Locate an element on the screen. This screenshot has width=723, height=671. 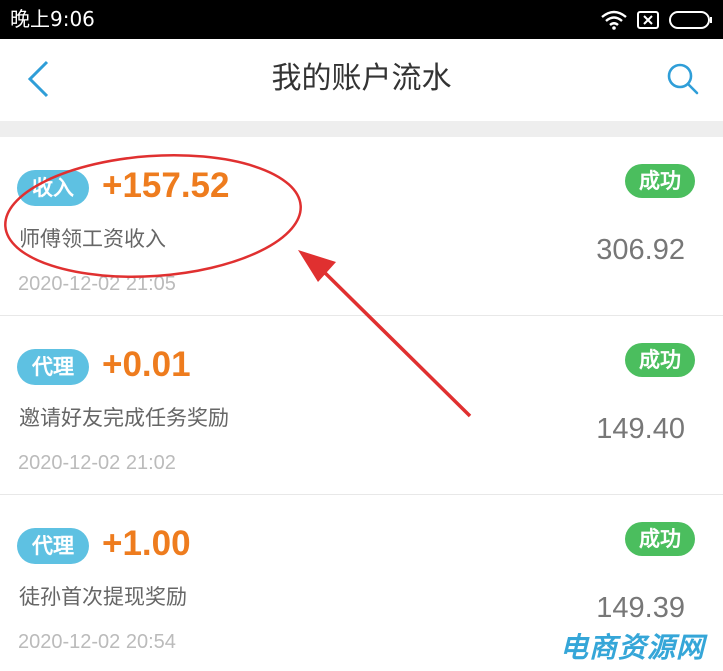
balance: 306.92 is located at coordinates (640, 250).